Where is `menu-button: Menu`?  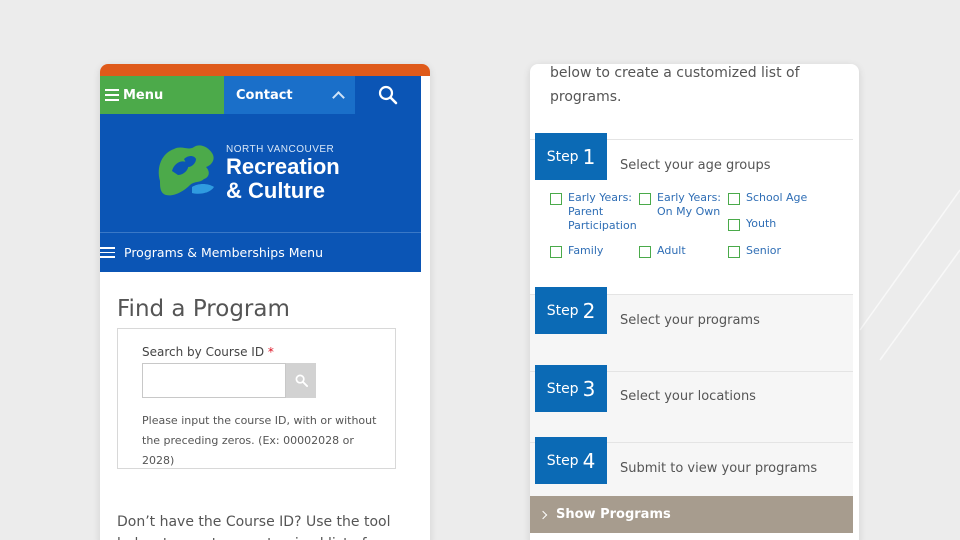 menu-button: Menu is located at coordinates (162, 95).